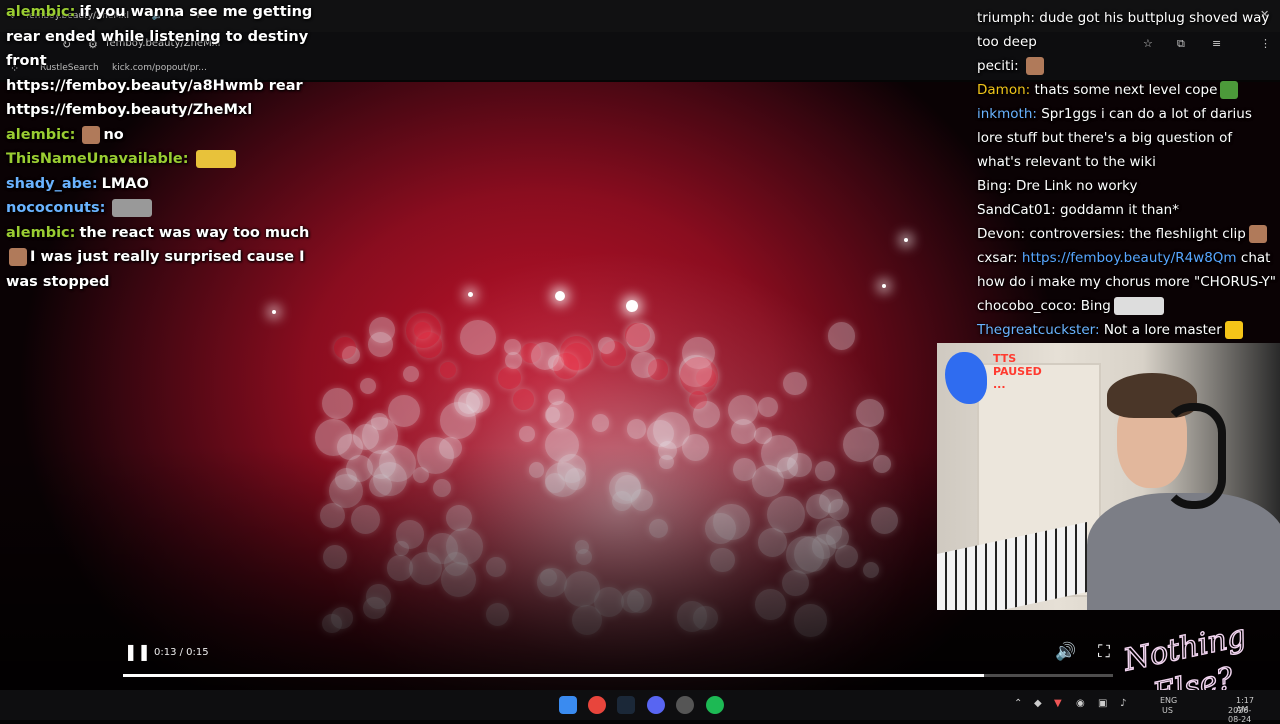  I want to click on headphones-icon, so click(1194, 456).